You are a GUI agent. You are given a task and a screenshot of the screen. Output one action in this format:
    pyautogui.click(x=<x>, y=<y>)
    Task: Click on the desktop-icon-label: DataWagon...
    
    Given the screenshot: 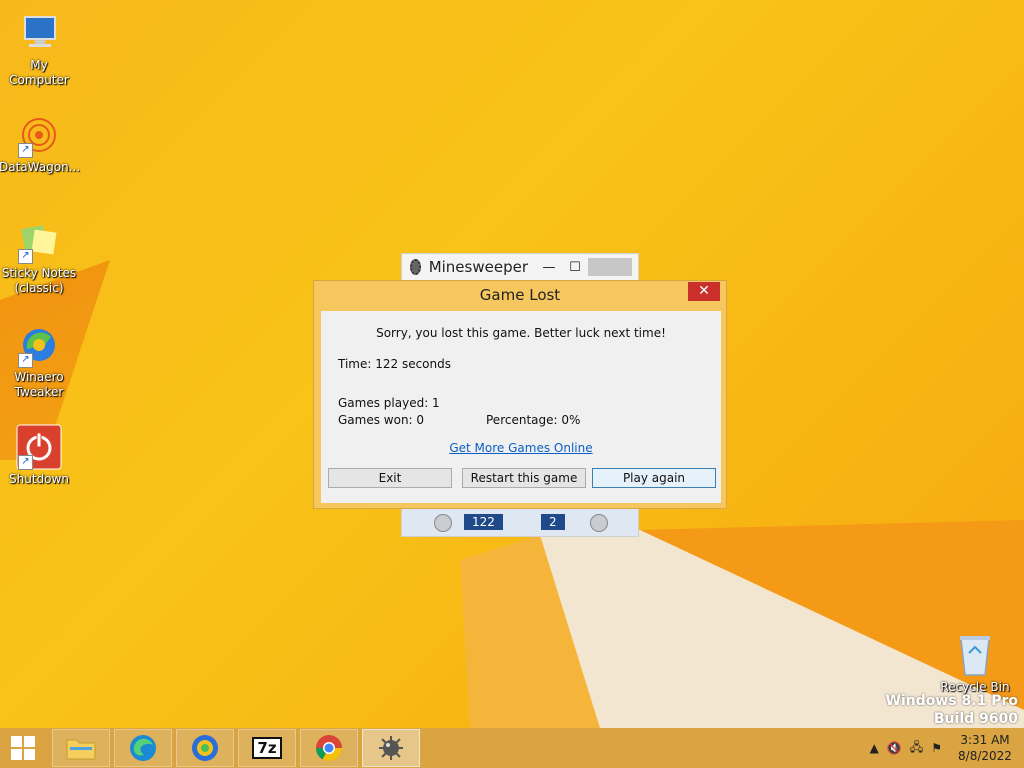 What is the action you would take?
    pyautogui.click(x=40, y=167)
    